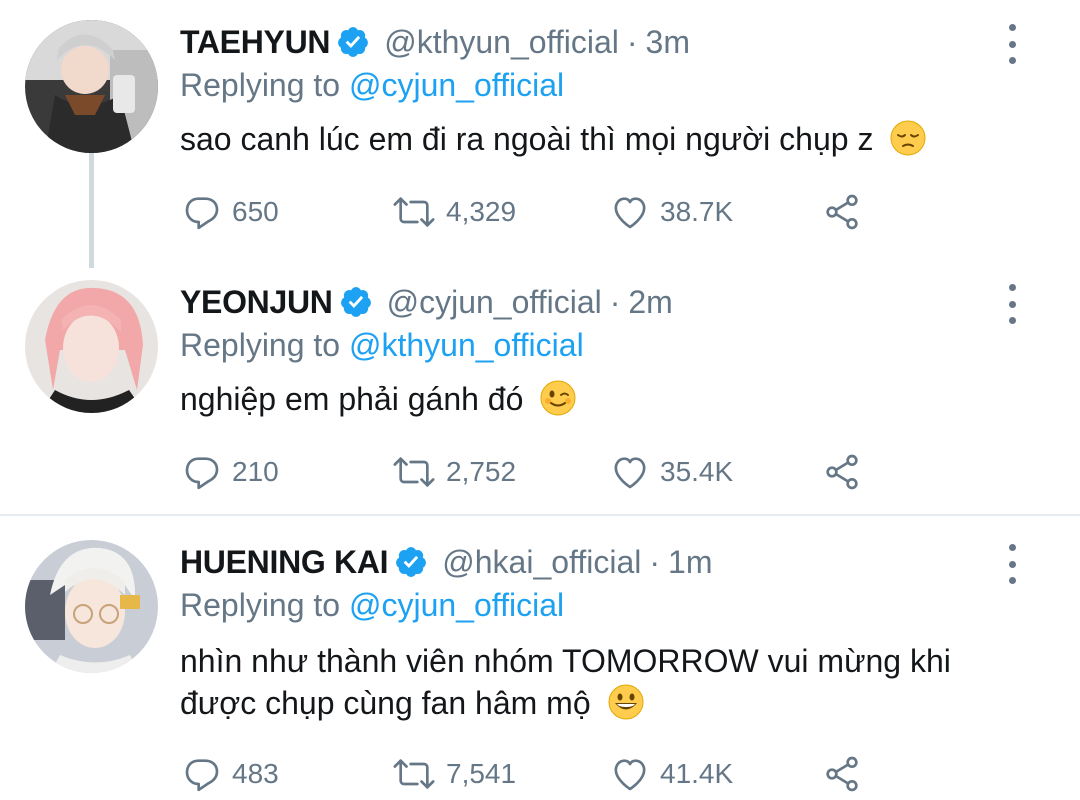  I want to click on replying-to-line: Replying to @kthyun_official, so click(382, 345).